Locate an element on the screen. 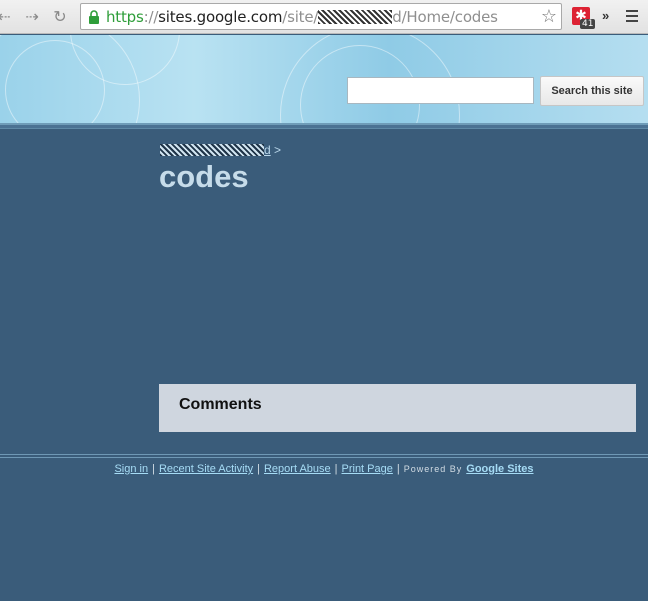 The width and height of the screenshot is (648, 601). comments-section: Comments is located at coordinates (397, 408).